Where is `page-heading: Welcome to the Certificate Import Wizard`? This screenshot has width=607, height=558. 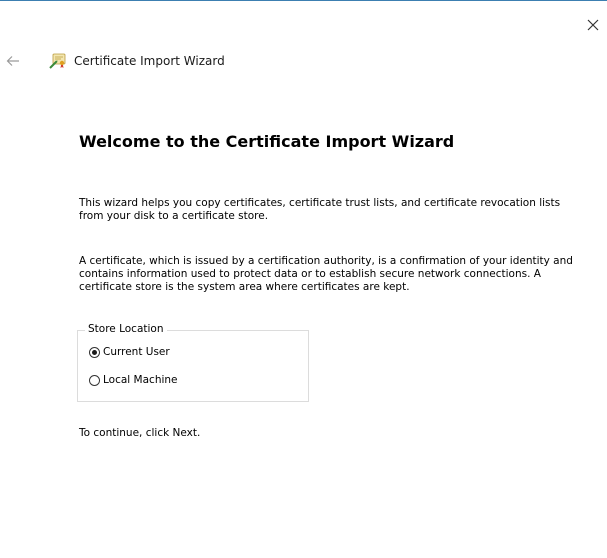
page-heading: Welcome to the Certificate Import Wizard is located at coordinates (267, 141).